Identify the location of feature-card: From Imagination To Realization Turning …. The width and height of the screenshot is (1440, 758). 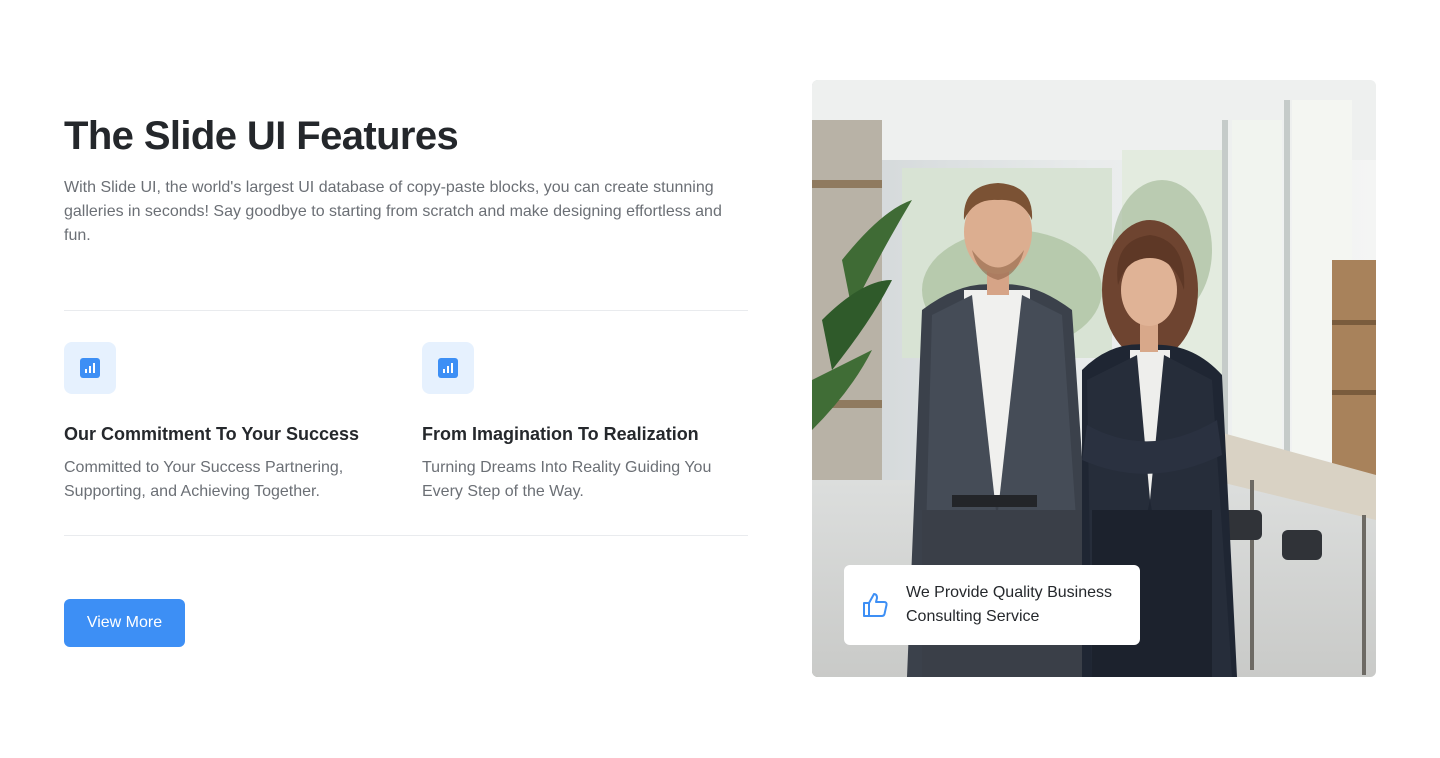
(582, 423).